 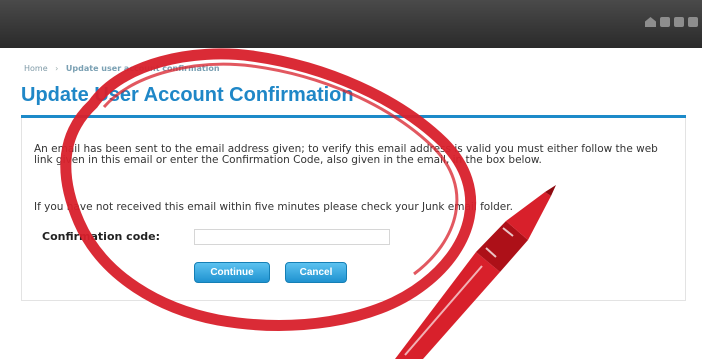 I want to click on cancel-button: Cancel, so click(x=316, y=272).